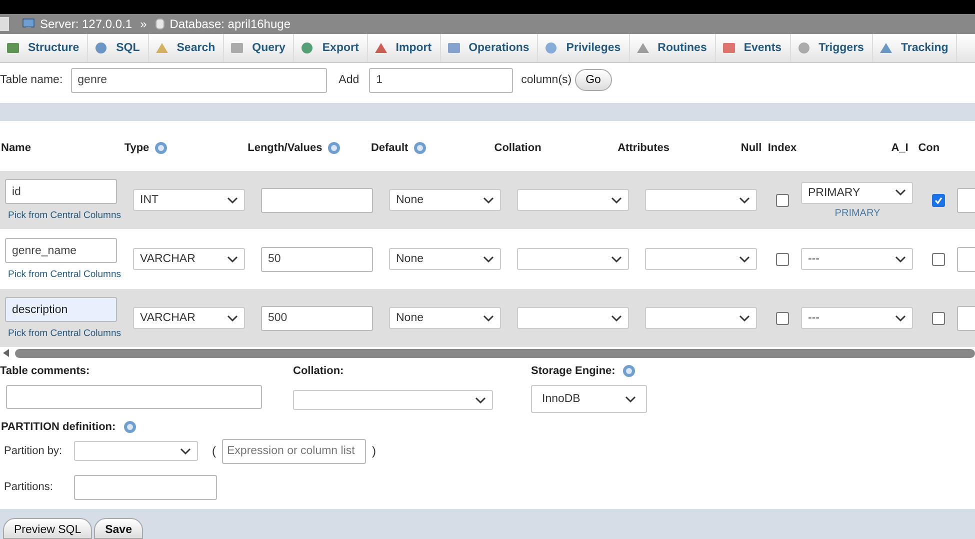 Image resolution: width=975 pixels, height=539 pixels. Describe the element at coordinates (495, 353) in the screenshot. I see `scrollbar-thumb` at that location.